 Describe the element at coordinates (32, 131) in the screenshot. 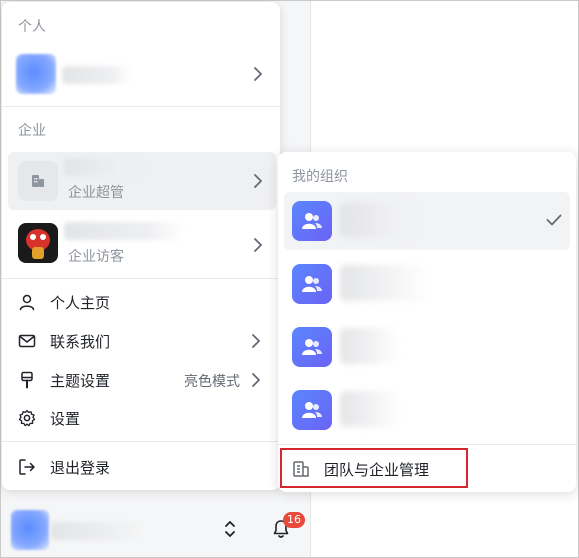

I see `enterprise-section-label: 企业` at that location.